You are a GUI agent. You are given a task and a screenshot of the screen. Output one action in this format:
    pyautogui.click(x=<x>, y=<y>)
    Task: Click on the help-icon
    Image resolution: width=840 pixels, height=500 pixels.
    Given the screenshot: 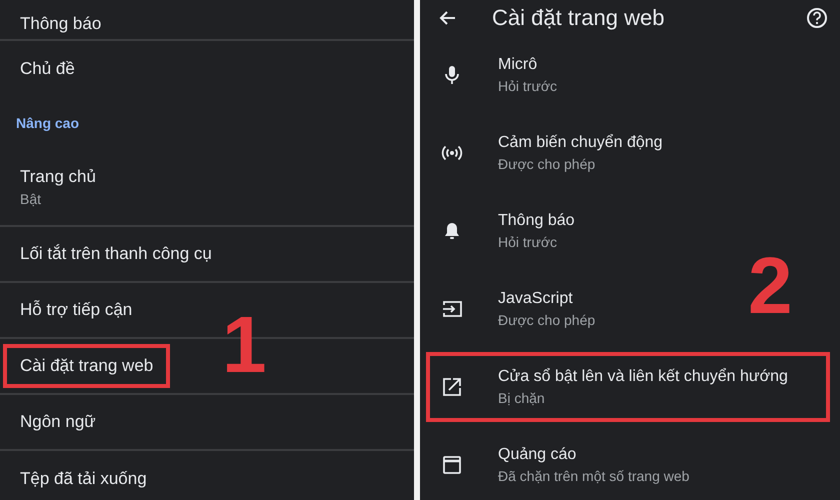 What is the action you would take?
    pyautogui.click(x=817, y=18)
    